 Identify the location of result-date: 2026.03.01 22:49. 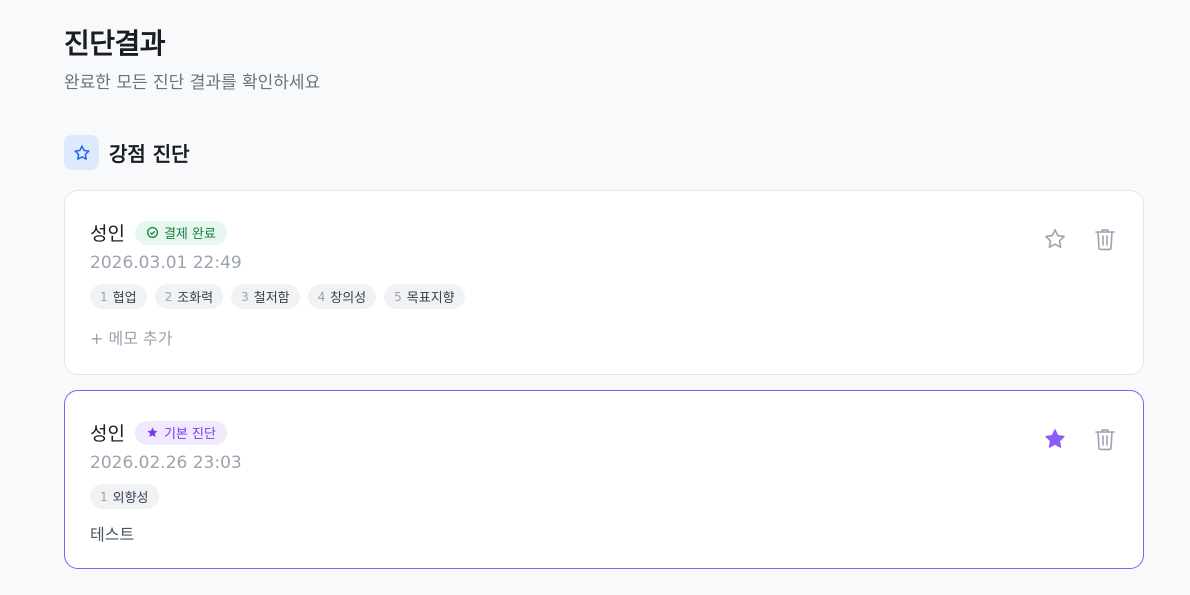
(166, 263).